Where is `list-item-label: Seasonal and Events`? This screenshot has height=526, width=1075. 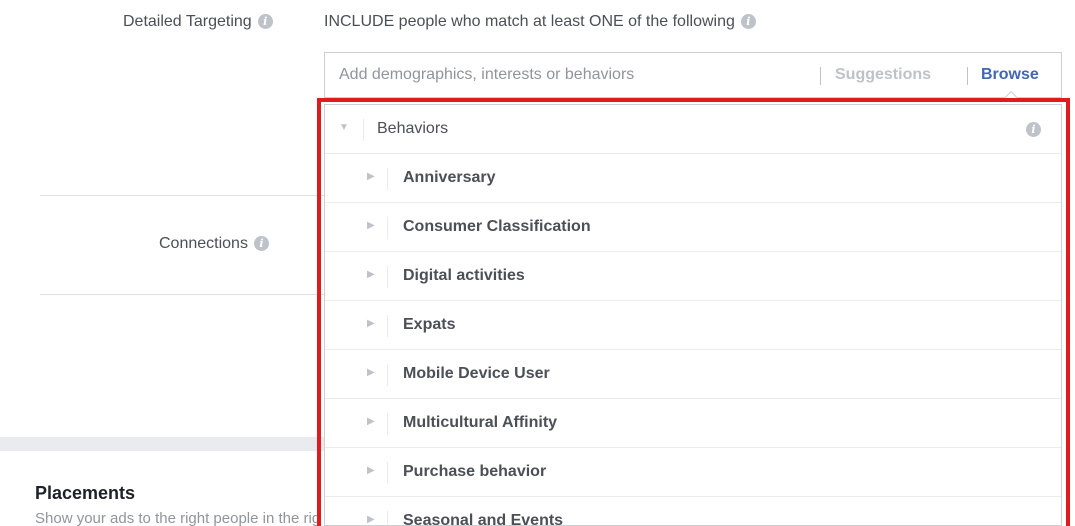 list-item-label: Seasonal and Events is located at coordinates (483, 519).